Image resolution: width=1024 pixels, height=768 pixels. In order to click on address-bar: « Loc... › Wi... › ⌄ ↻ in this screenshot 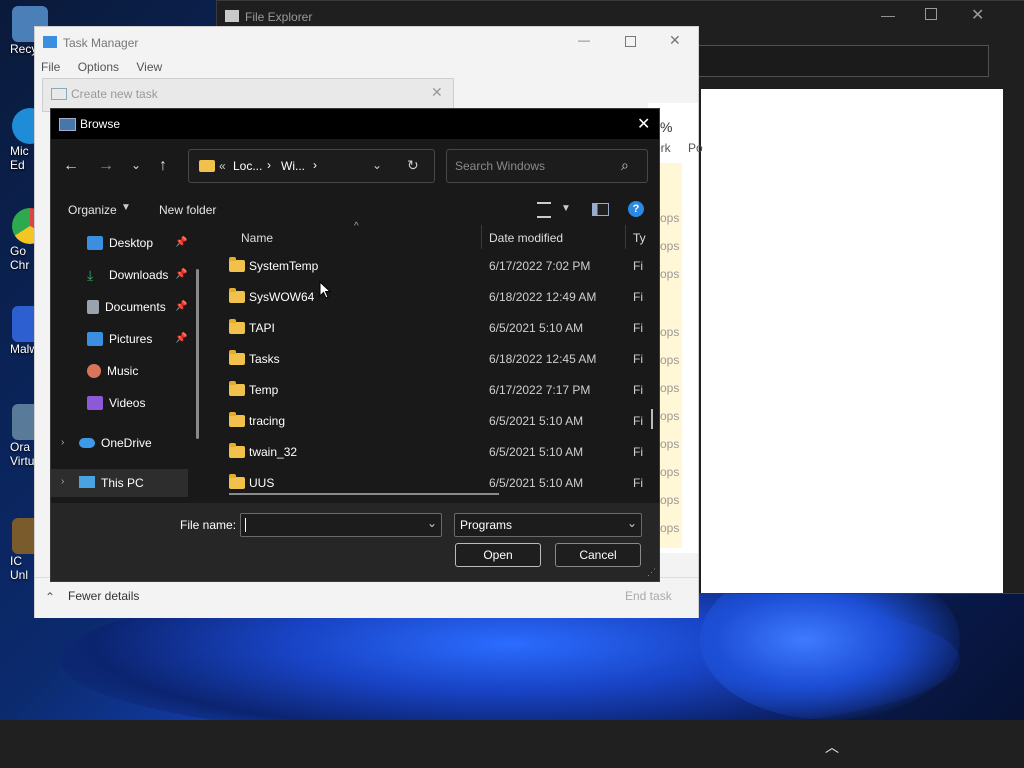, I will do `click(311, 166)`.